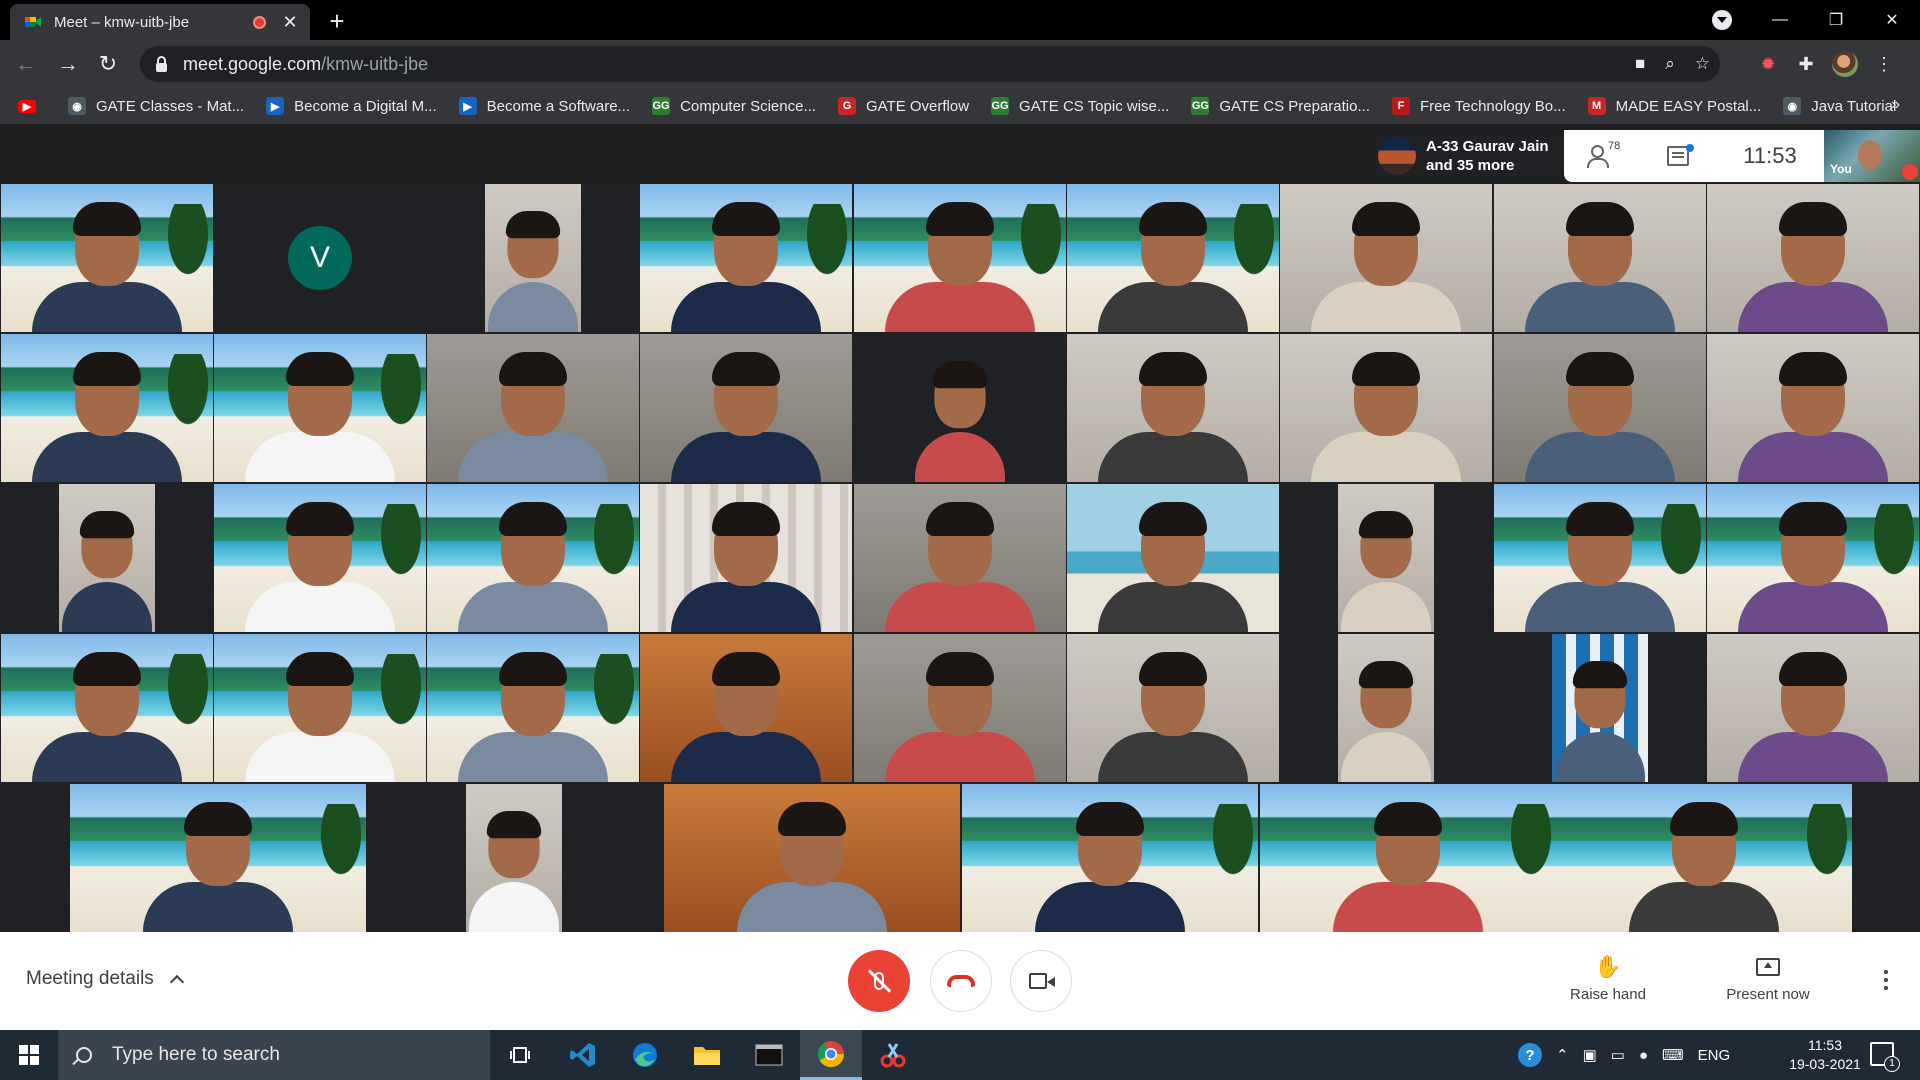  What do you see at coordinates (831, 1055) in the screenshot?
I see `chrome-app` at bounding box center [831, 1055].